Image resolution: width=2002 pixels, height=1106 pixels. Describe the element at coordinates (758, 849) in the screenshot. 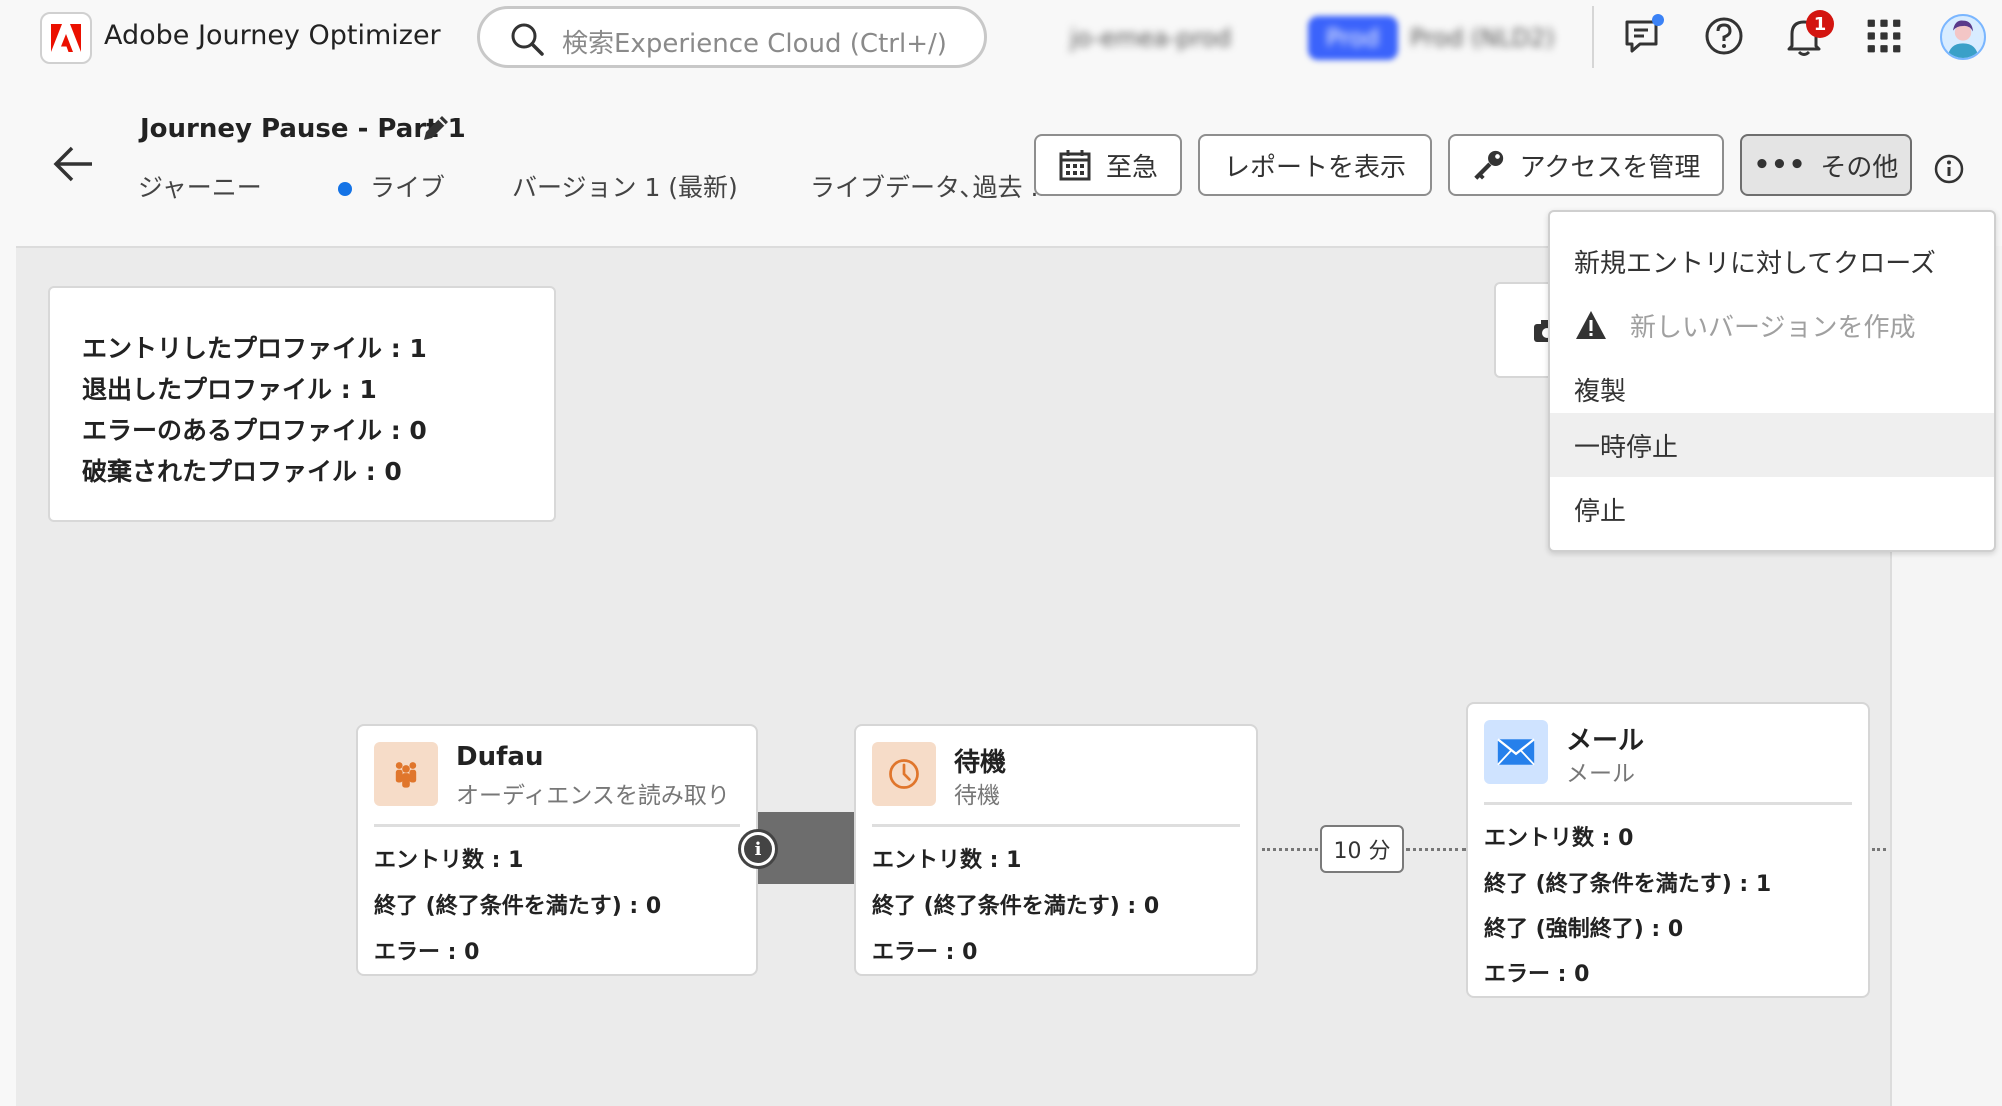

I see `path-info-icon: i` at that location.